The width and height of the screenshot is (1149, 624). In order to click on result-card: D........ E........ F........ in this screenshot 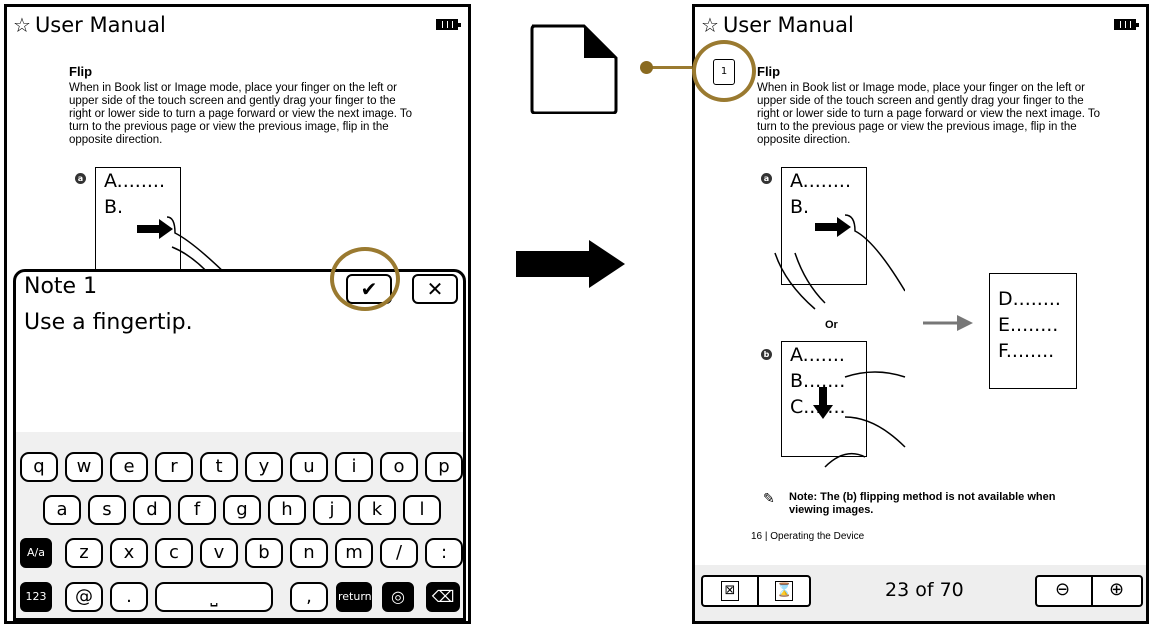, I will do `click(1033, 331)`.